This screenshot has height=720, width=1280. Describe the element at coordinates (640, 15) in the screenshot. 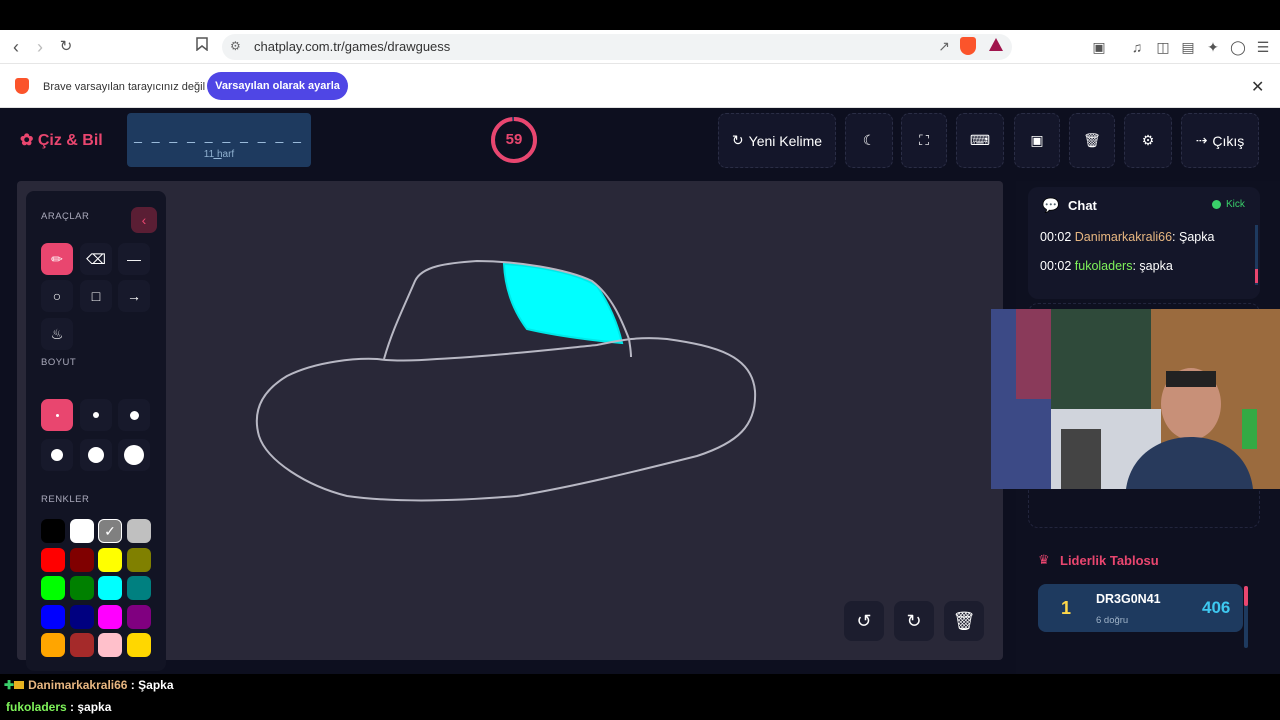

I see `top-black-bar` at that location.